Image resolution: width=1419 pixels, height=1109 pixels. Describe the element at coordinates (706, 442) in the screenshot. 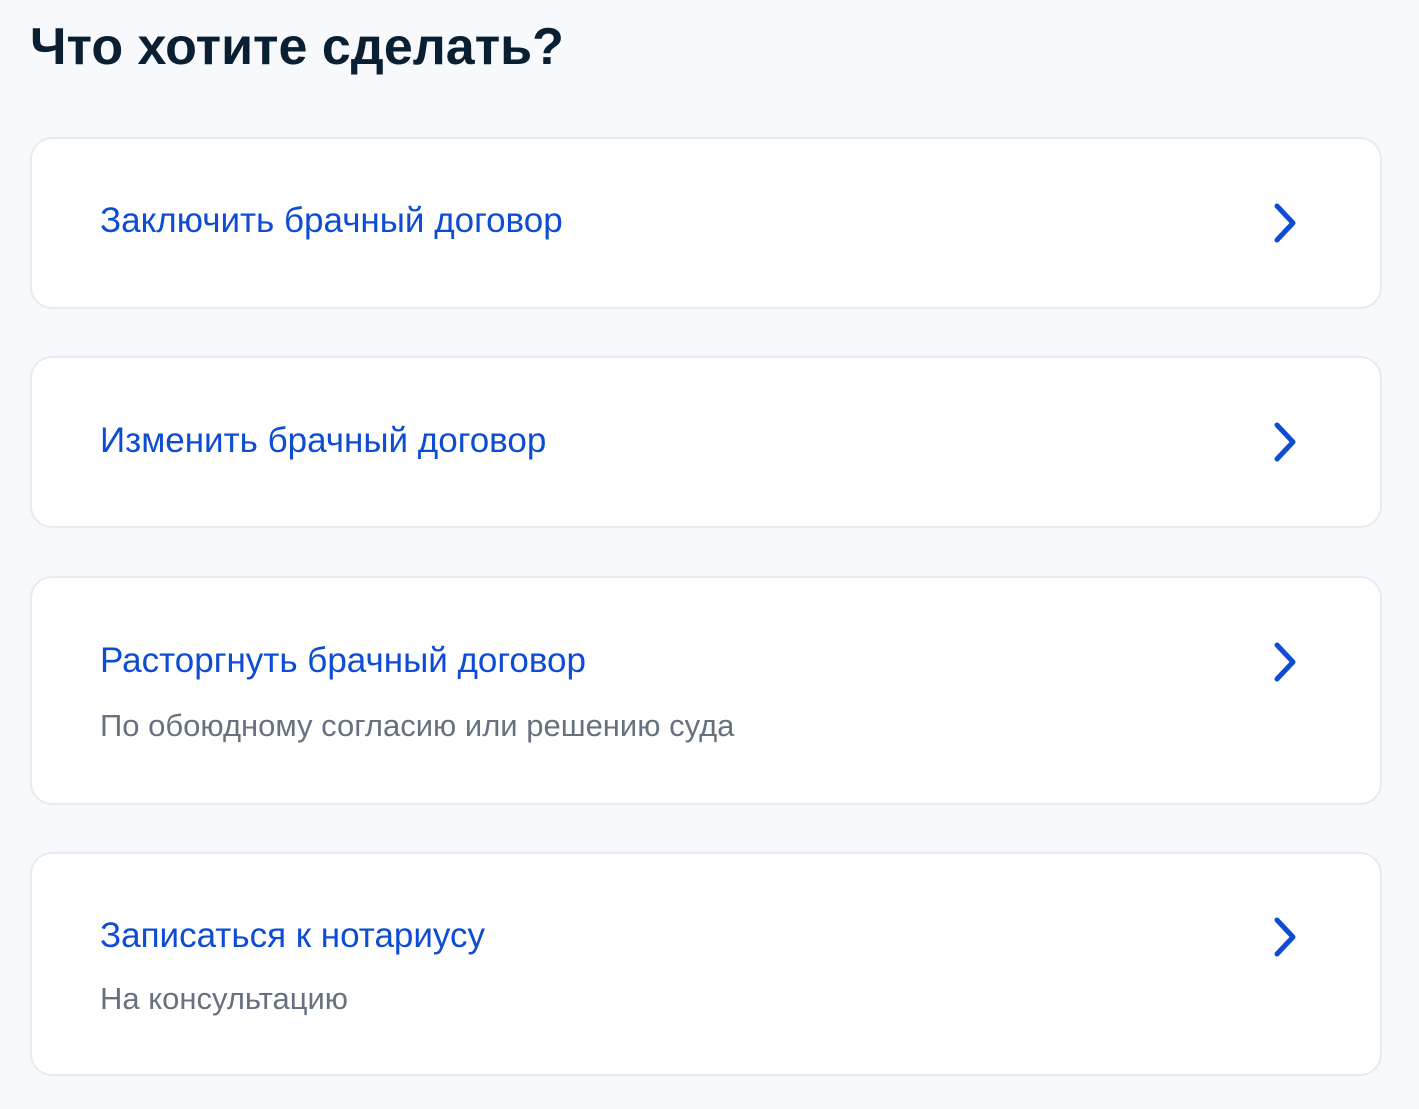

I see `option-change-contract: Изменить брачный договор` at that location.